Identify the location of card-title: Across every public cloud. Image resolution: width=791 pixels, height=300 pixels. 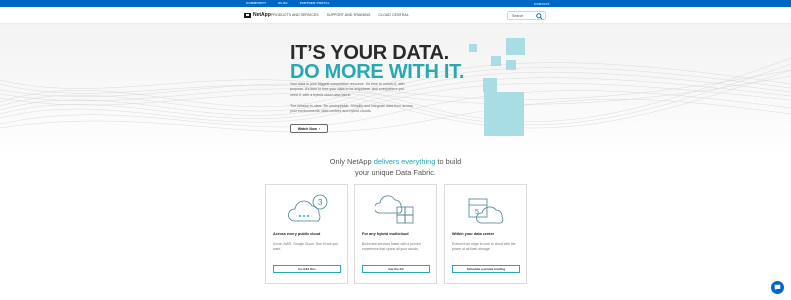
(297, 234).